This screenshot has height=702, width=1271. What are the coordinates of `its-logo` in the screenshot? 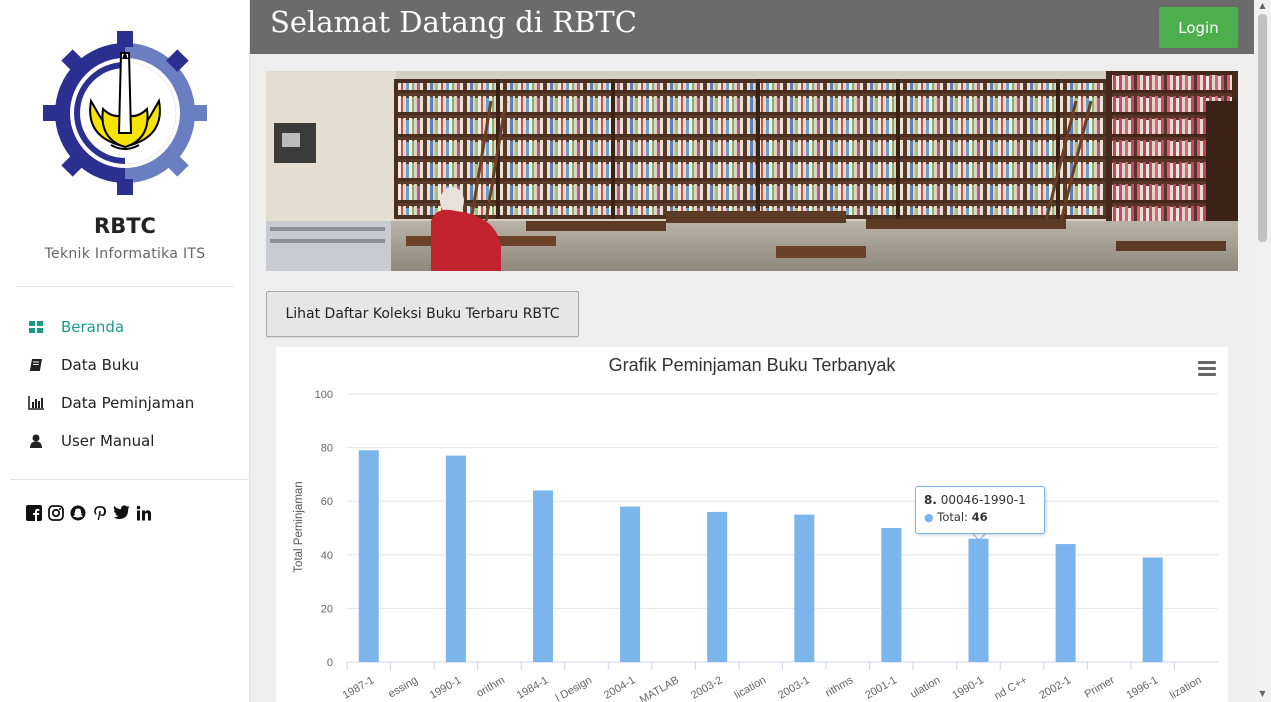 It's located at (125, 113).